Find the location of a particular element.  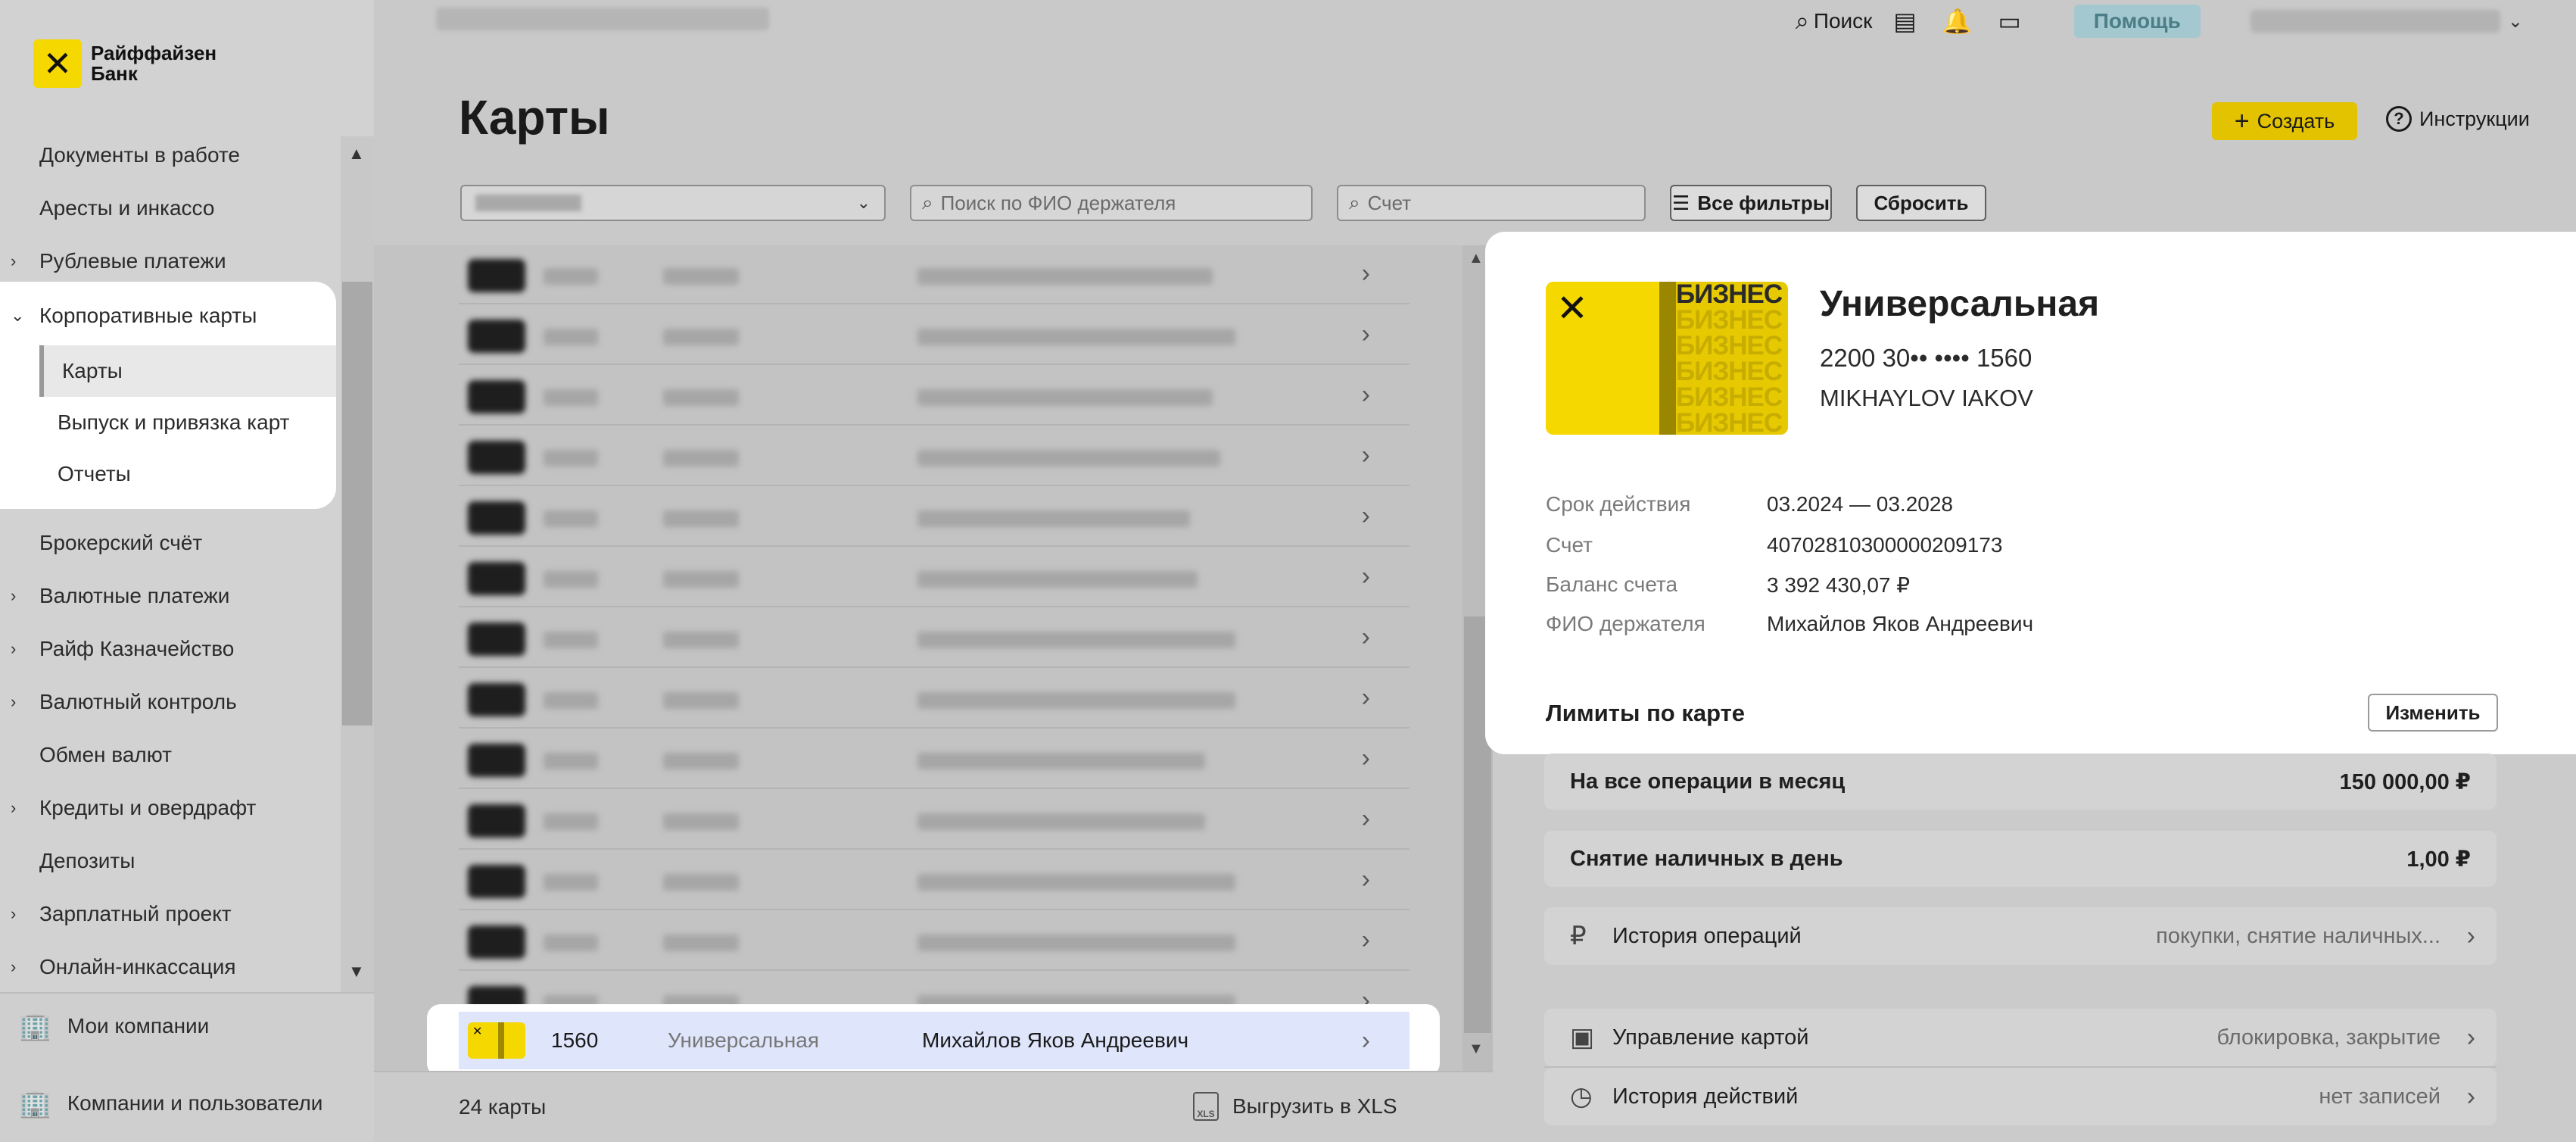

top-actions: ⌕ Поиск ▤ 🔔 ▭ Помощь ⌄ is located at coordinates (2148, 21).